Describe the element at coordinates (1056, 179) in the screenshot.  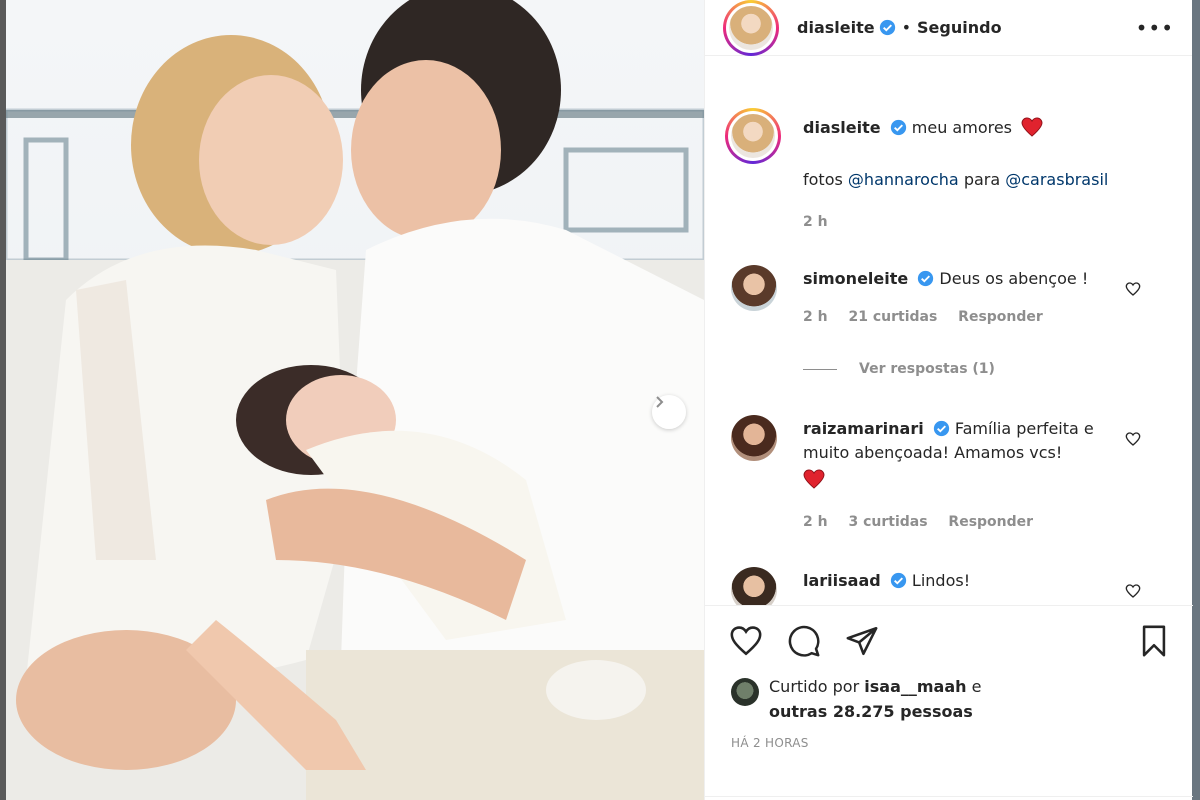
I see `mention-carasbrasil: @carasbrasil` at that location.